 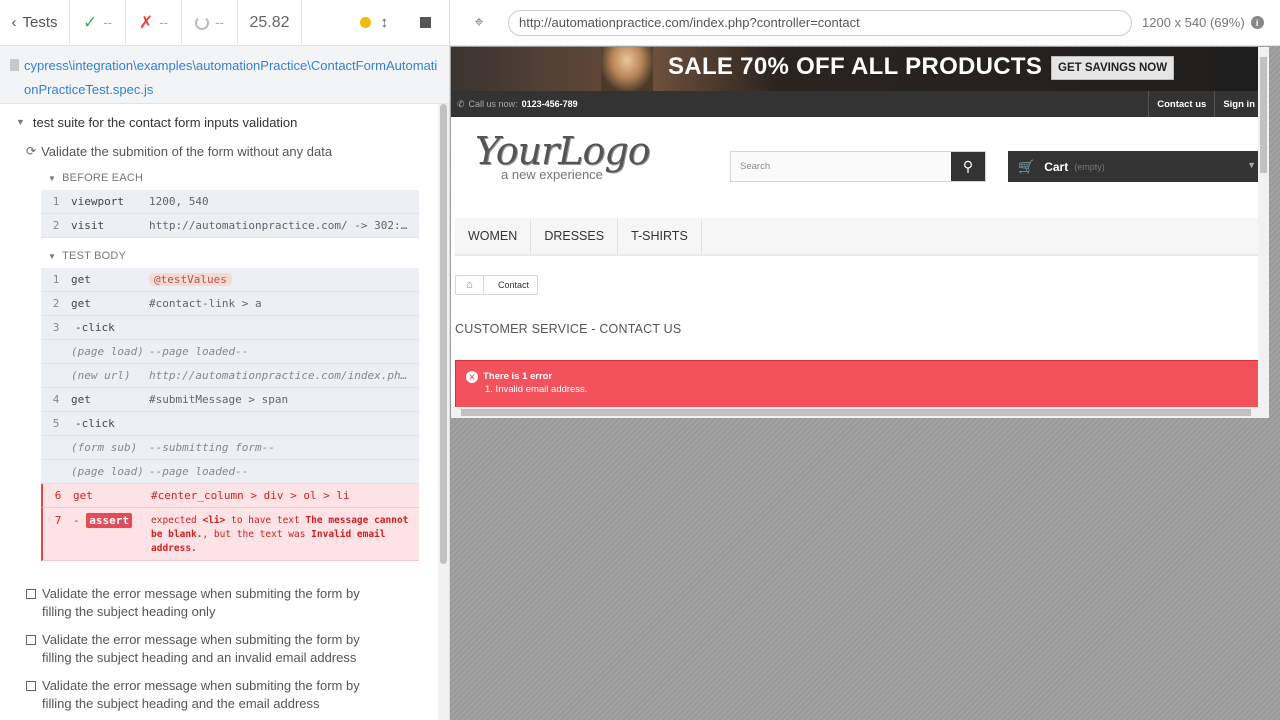 I want to click on check-icon: ✓, so click(x=90, y=22).